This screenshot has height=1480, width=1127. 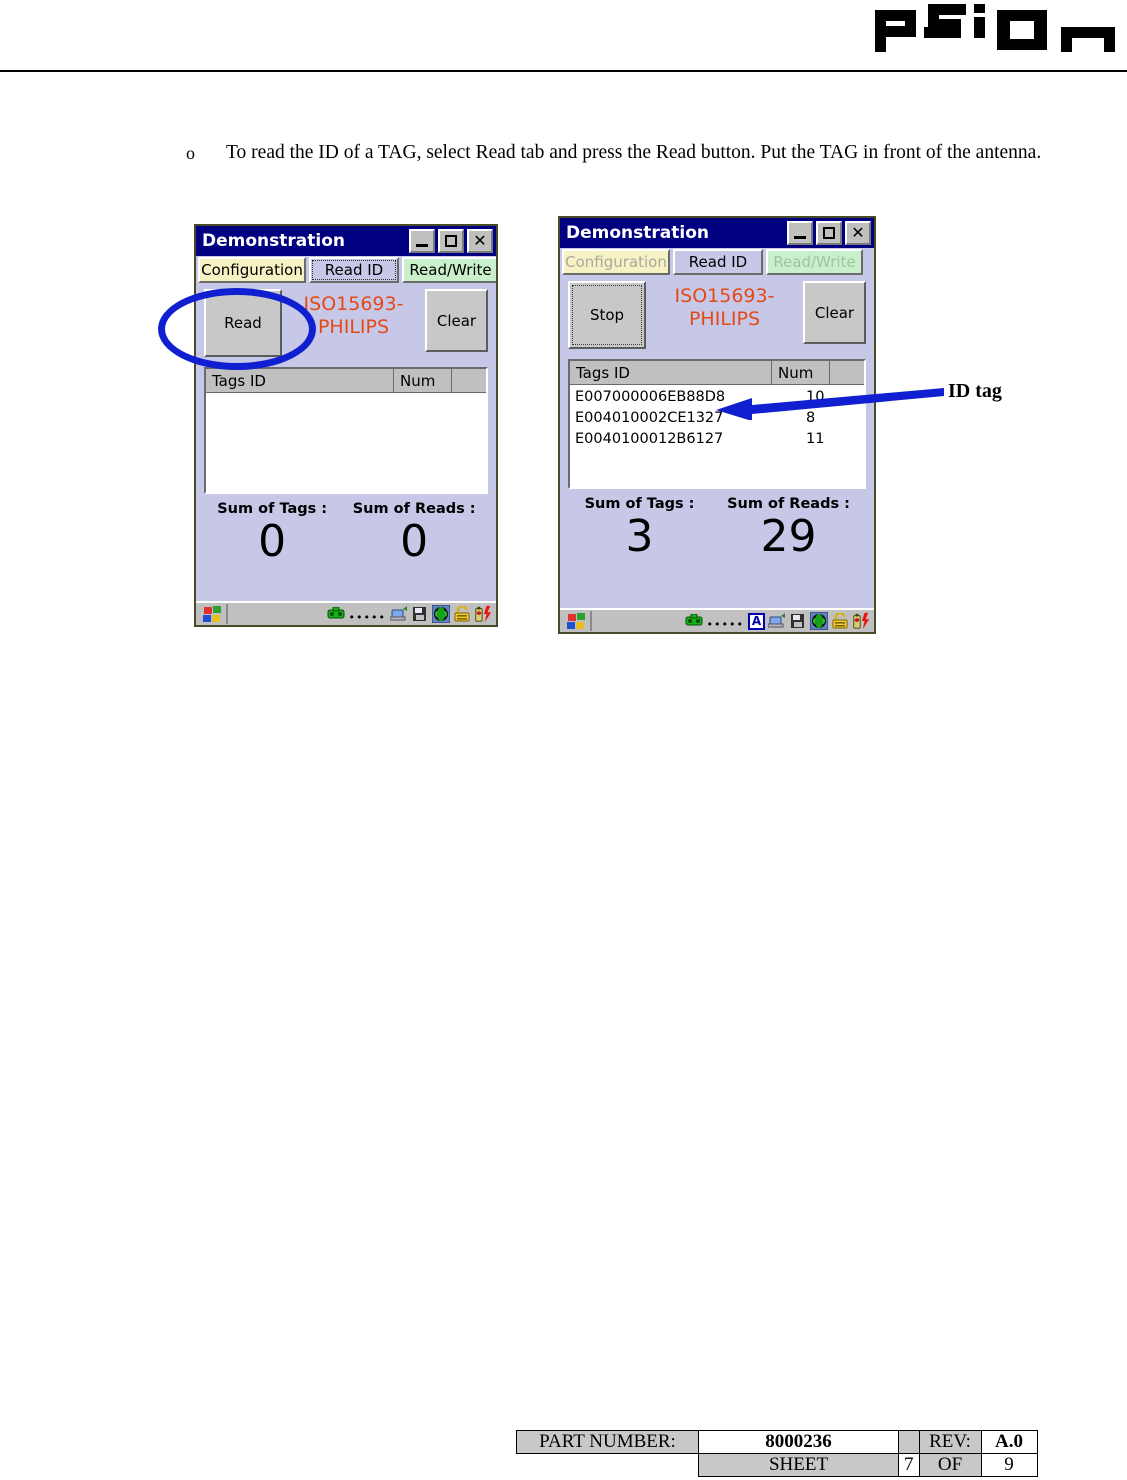 What do you see at coordinates (717, 233) in the screenshot?
I see `right-titlebar: Demonstration ✕` at bounding box center [717, 233].